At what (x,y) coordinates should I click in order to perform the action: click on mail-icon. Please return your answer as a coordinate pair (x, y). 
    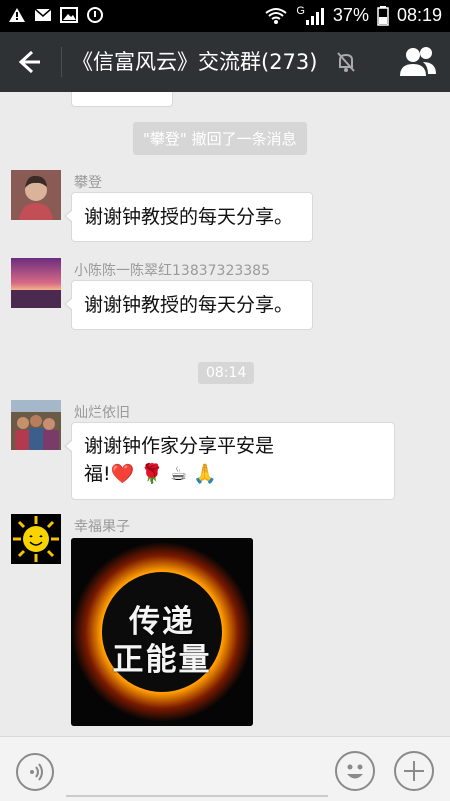
    Looking at the image, I should click on (43, 15).